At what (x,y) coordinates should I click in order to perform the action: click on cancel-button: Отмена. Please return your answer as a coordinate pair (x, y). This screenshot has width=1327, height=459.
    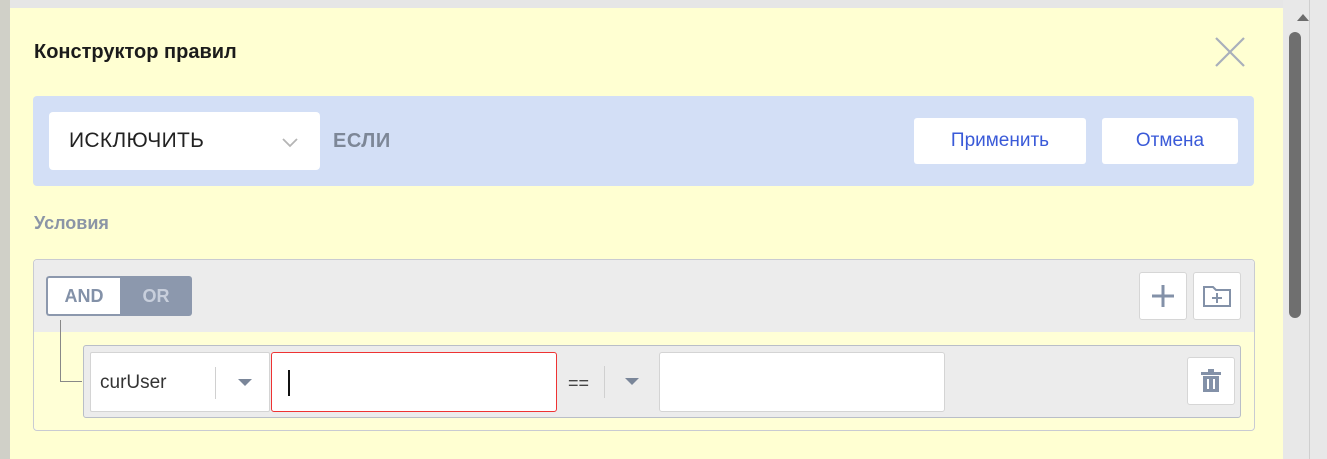
    Looking at the image, I should click on (1170, 141).